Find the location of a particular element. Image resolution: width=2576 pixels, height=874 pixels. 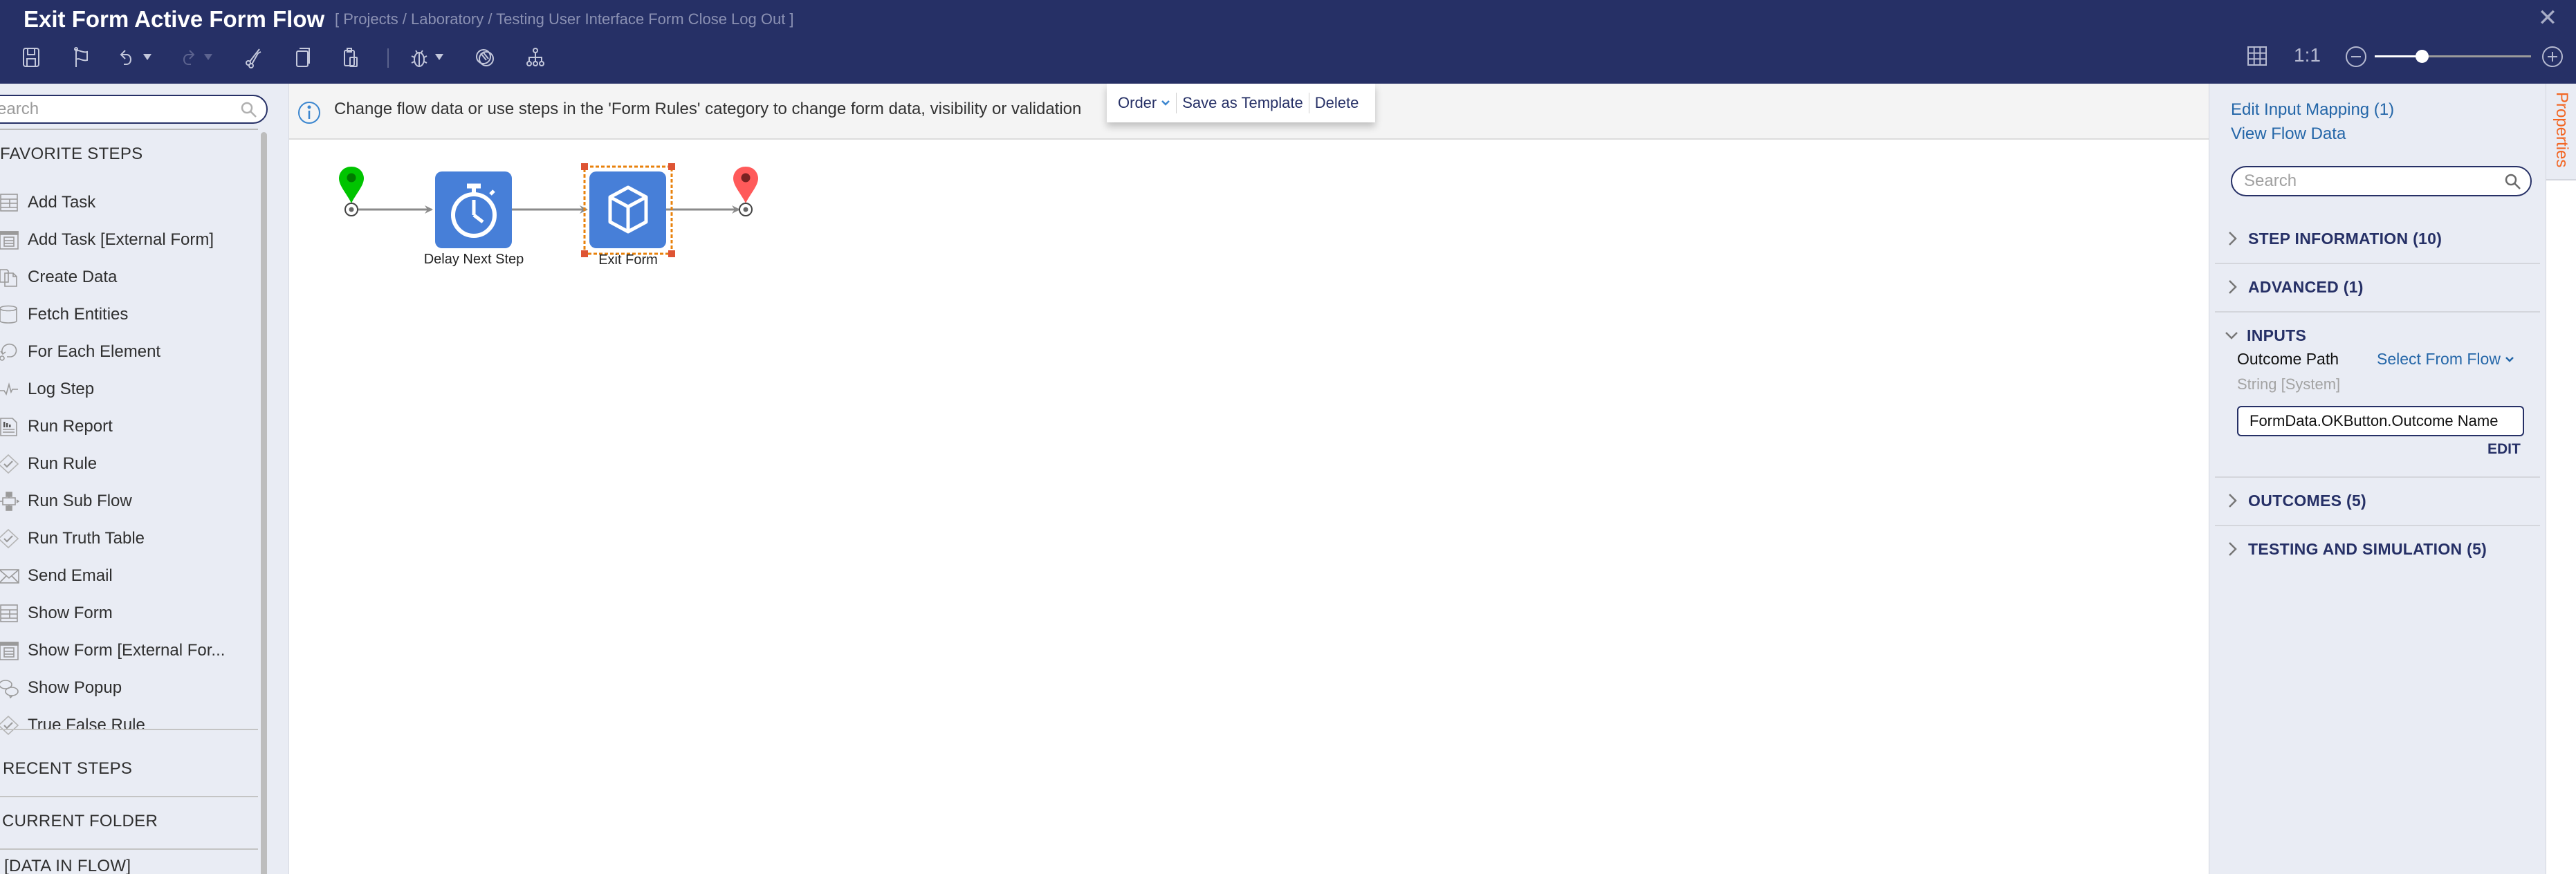

section-testing-and-simulation: TESTING AND SIMULATION (5) is located at coordinates (2374, 549).